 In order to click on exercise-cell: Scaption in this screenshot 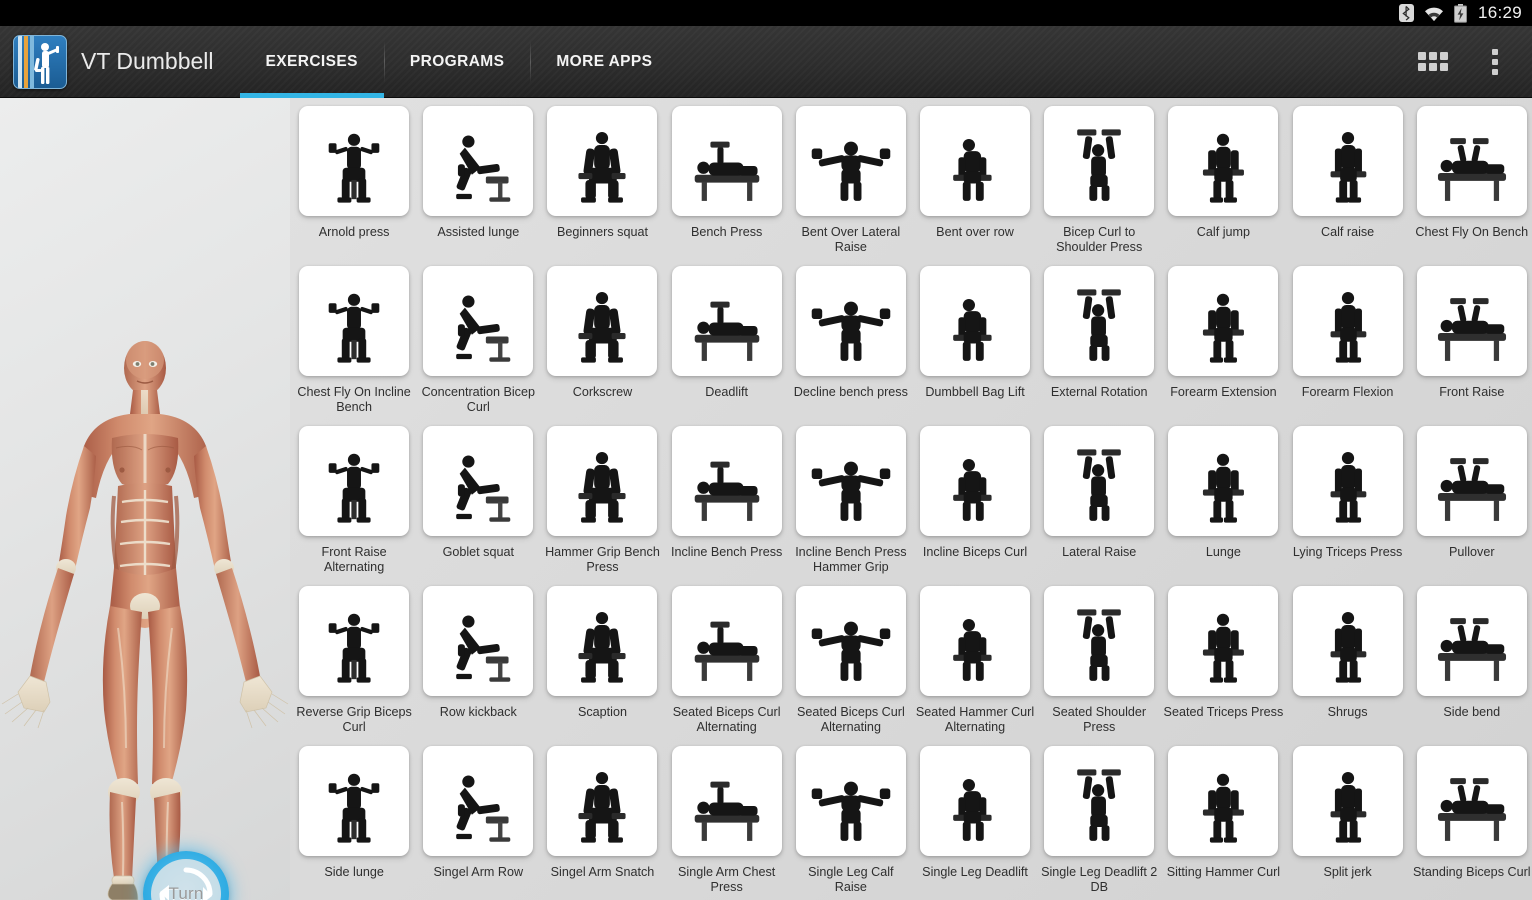, I will do `click(602, 666)`.